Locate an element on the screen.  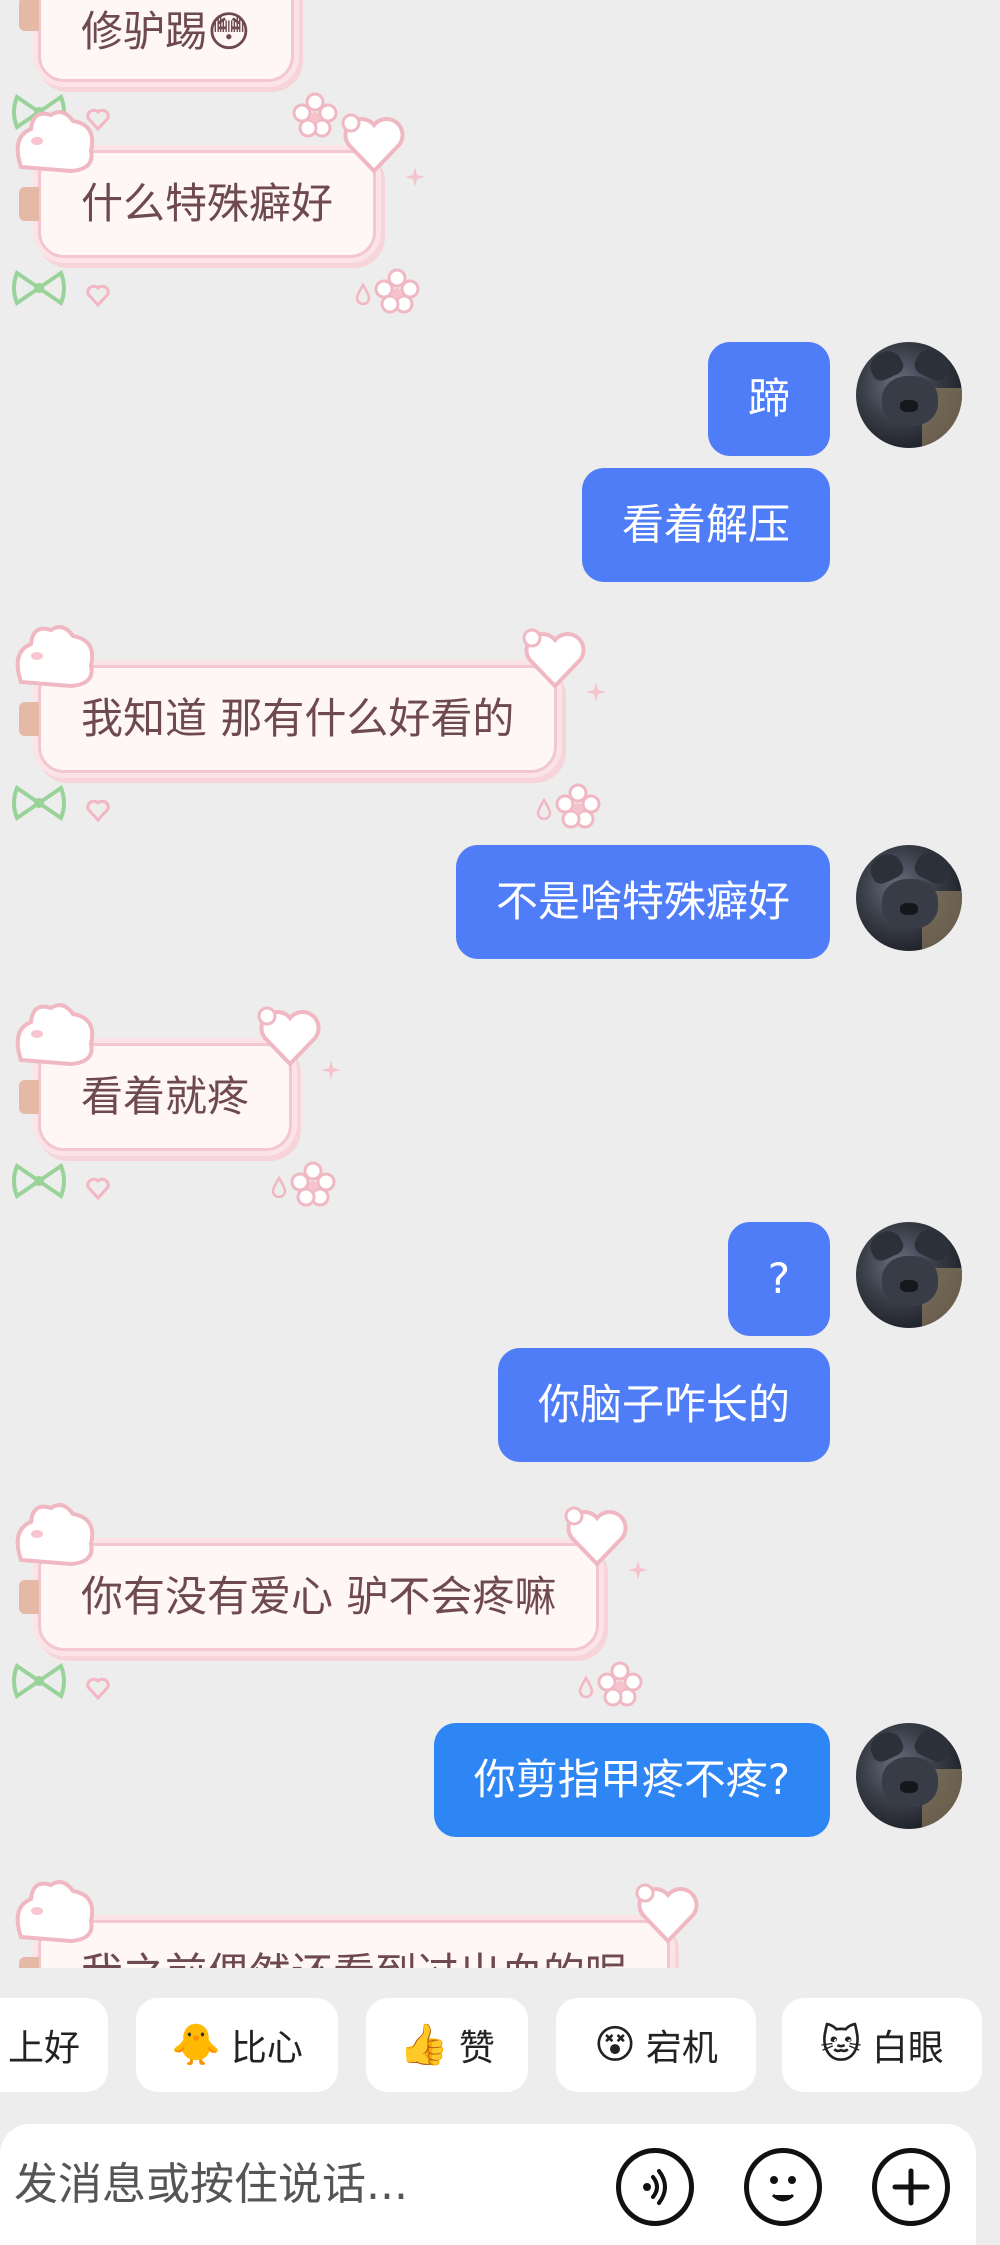
message-text: ? is located at coordinates (778, 1278).